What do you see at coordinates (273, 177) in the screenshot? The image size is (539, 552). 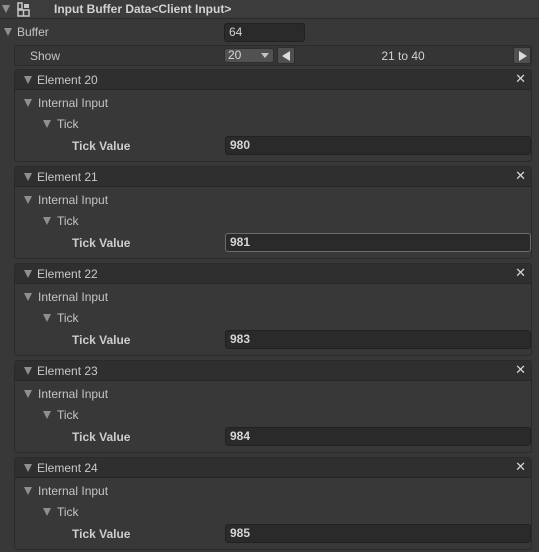 I see `element-header: Element 21 ✕` at bounding box center [273, 177].